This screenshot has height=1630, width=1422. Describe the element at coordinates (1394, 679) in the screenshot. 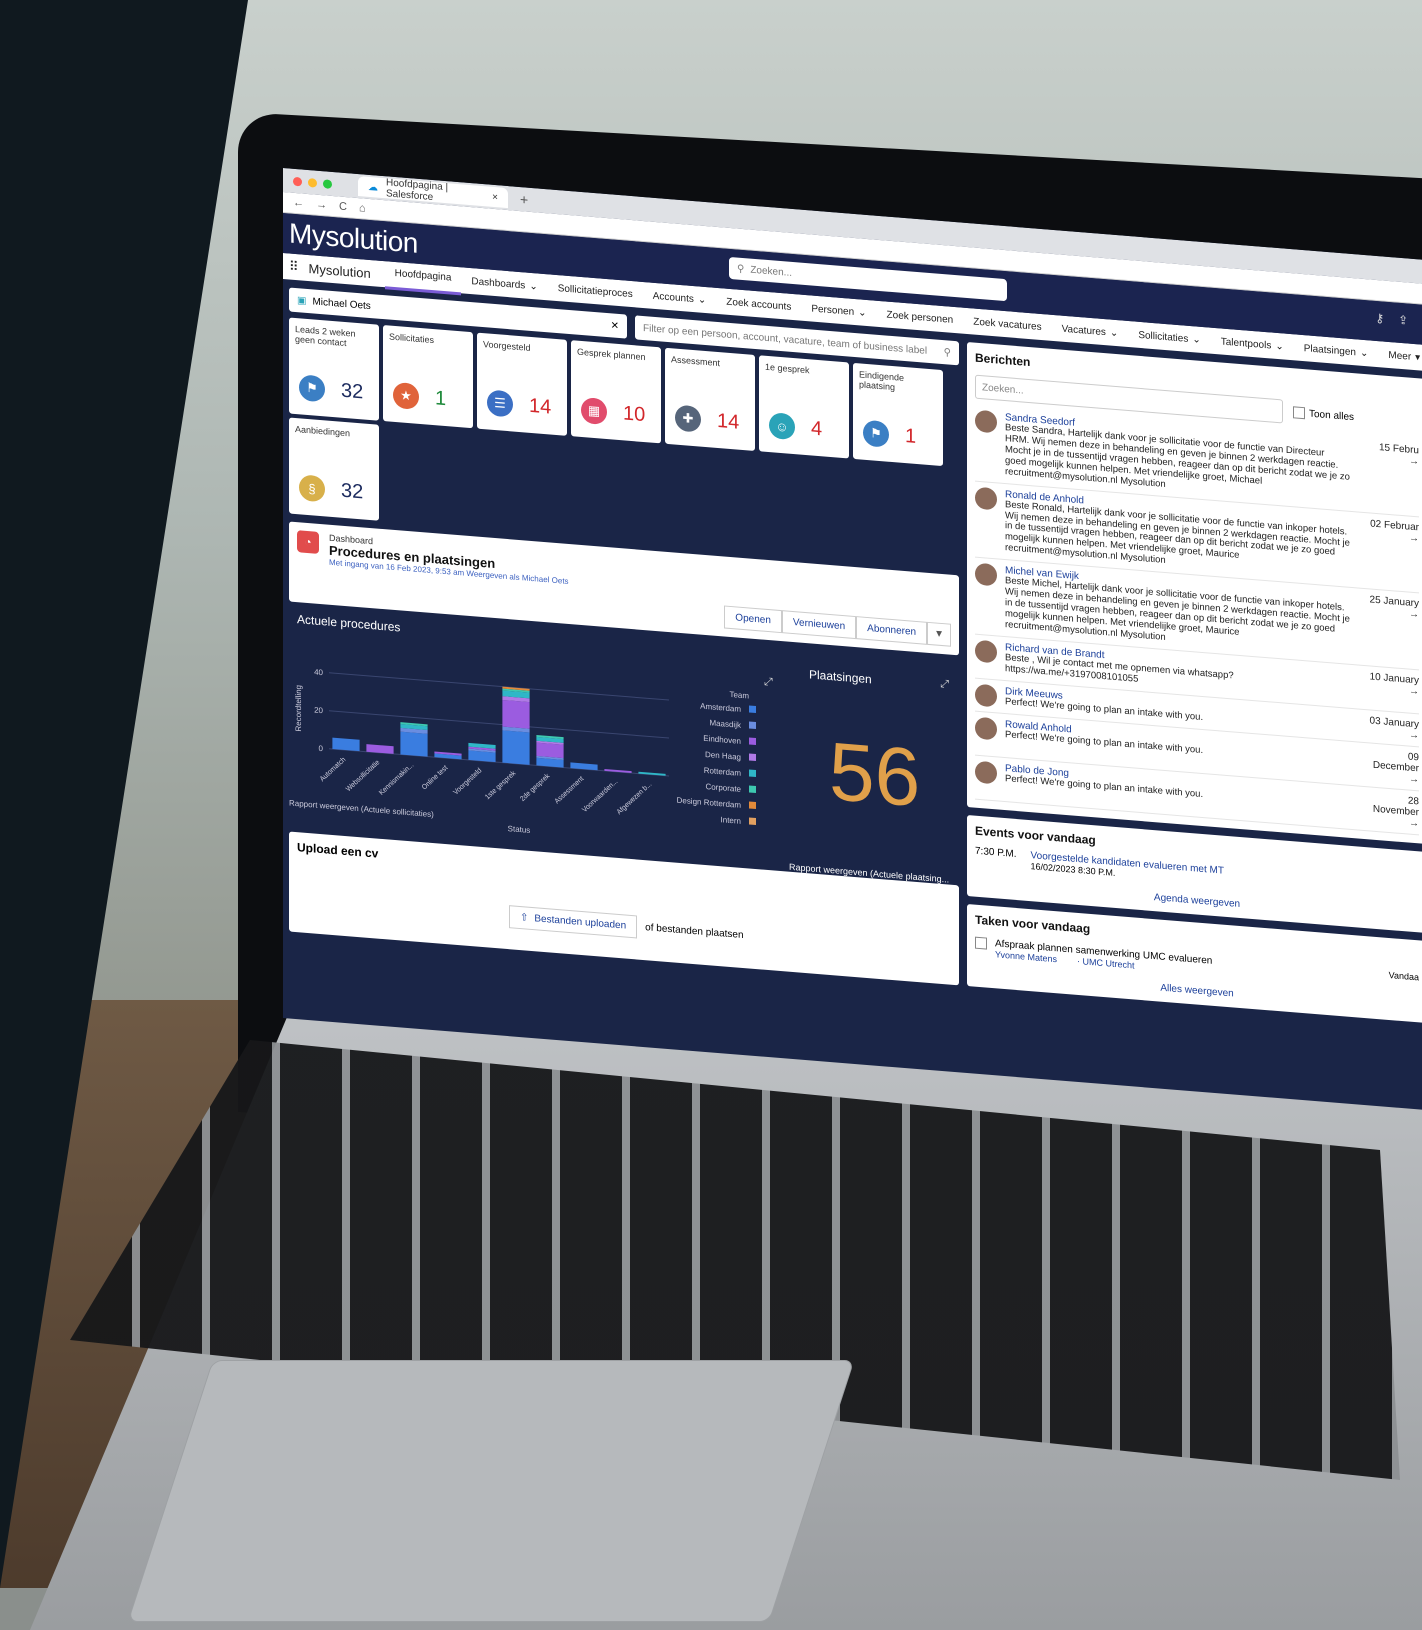

I see `message-date-text: 10 January` at that location.